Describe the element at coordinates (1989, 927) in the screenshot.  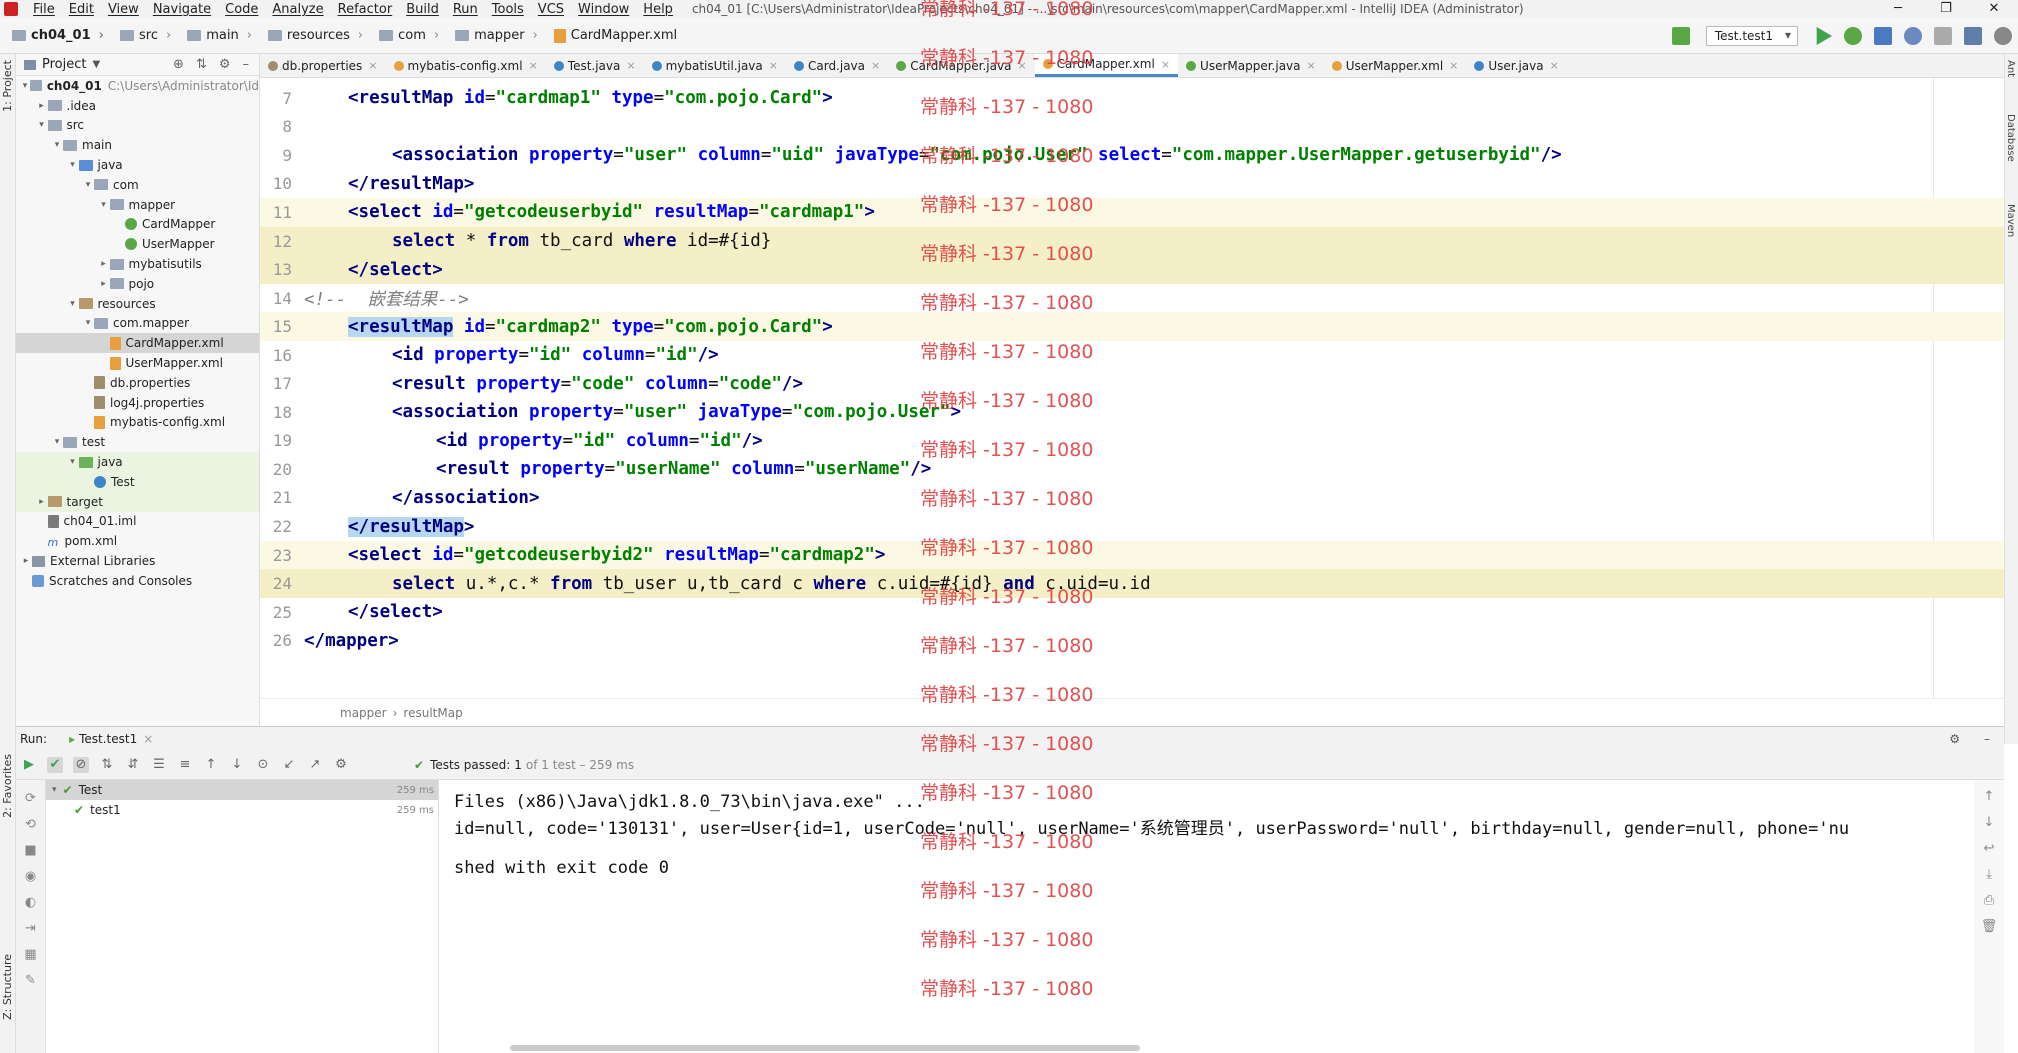
I see `clear-all-icon: 🗑` at that location.